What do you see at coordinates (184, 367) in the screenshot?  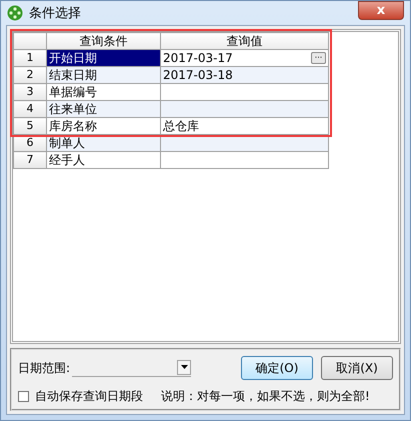 I see `dropdown-arrow-icon` at bounding box center [184, 367].